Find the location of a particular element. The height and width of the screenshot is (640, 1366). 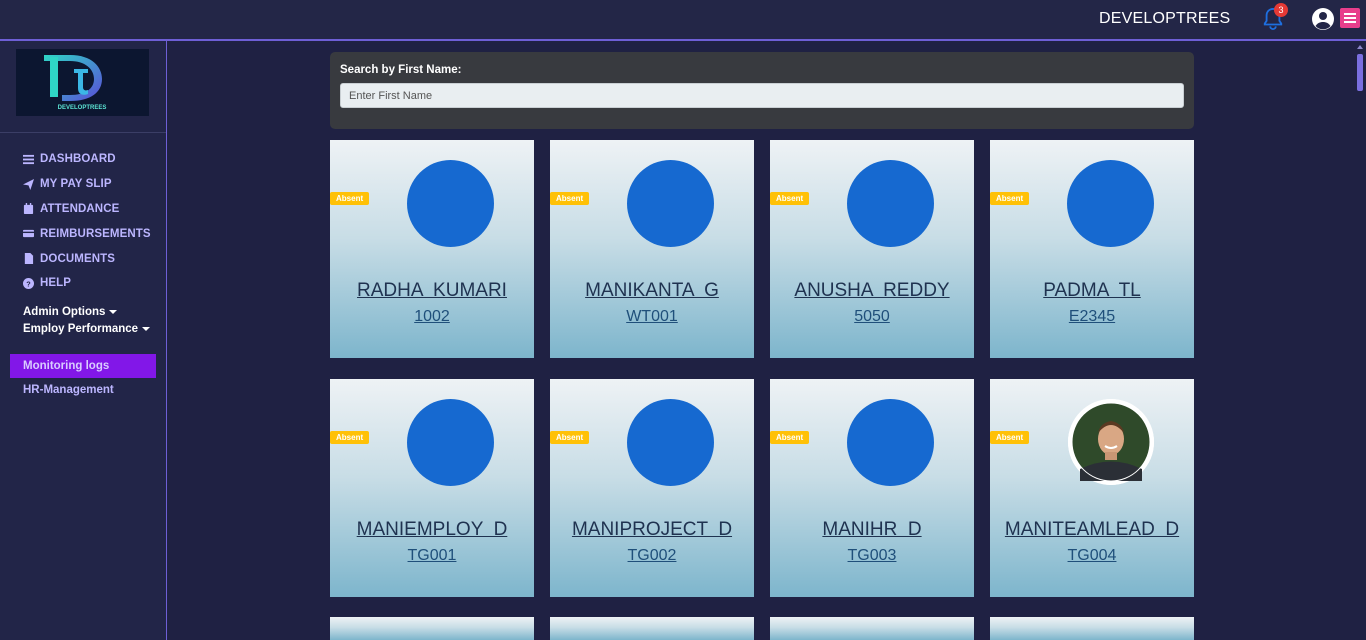

employee-name-link: MANITEAMLEAD D is located at coordinates (1092, 530).